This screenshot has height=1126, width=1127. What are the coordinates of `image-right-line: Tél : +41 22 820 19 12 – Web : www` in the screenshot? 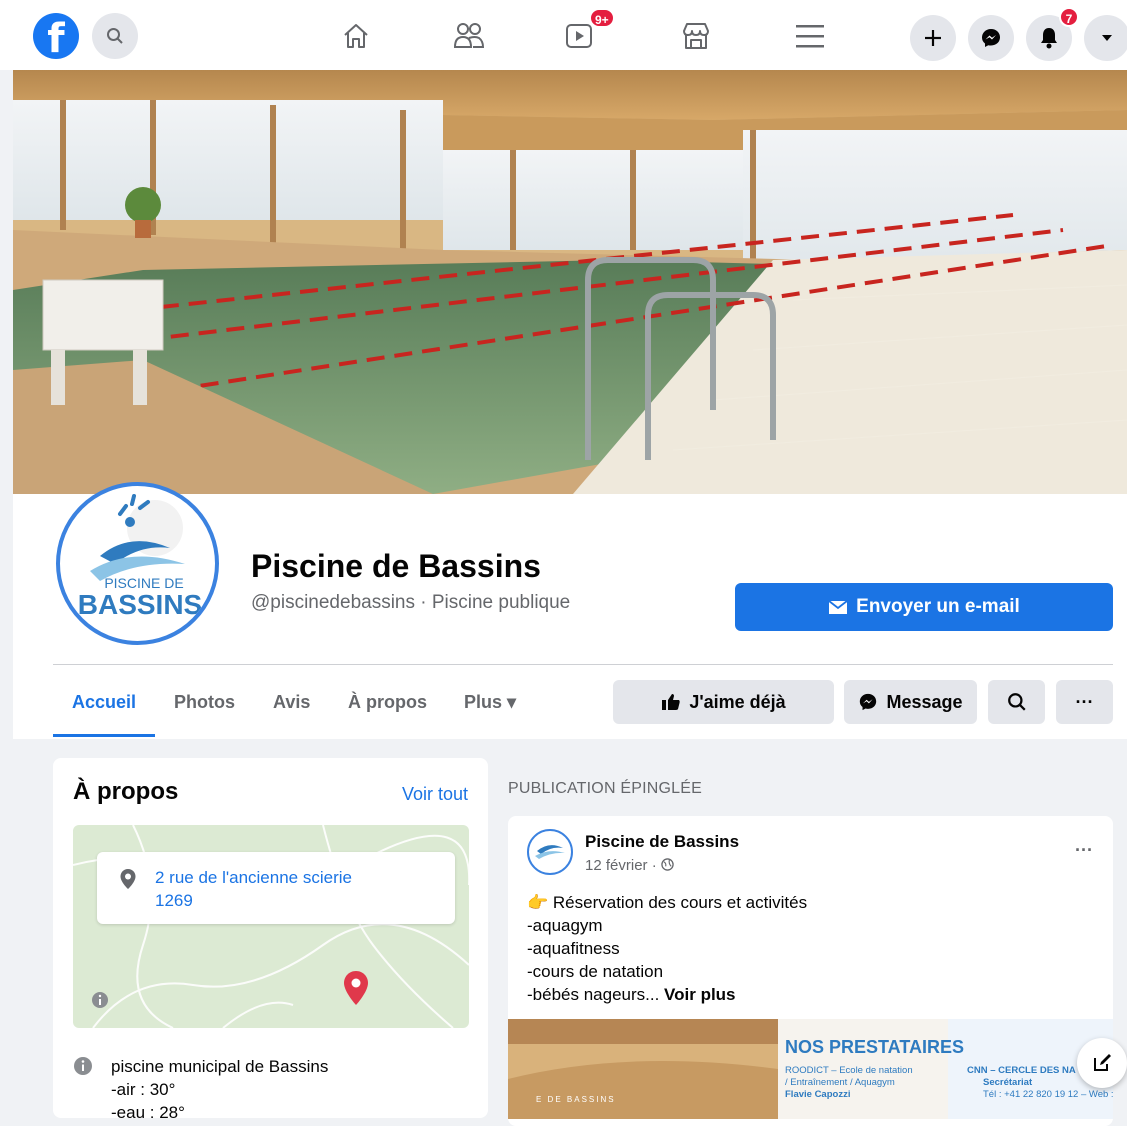 It's located at (1048, 1094).